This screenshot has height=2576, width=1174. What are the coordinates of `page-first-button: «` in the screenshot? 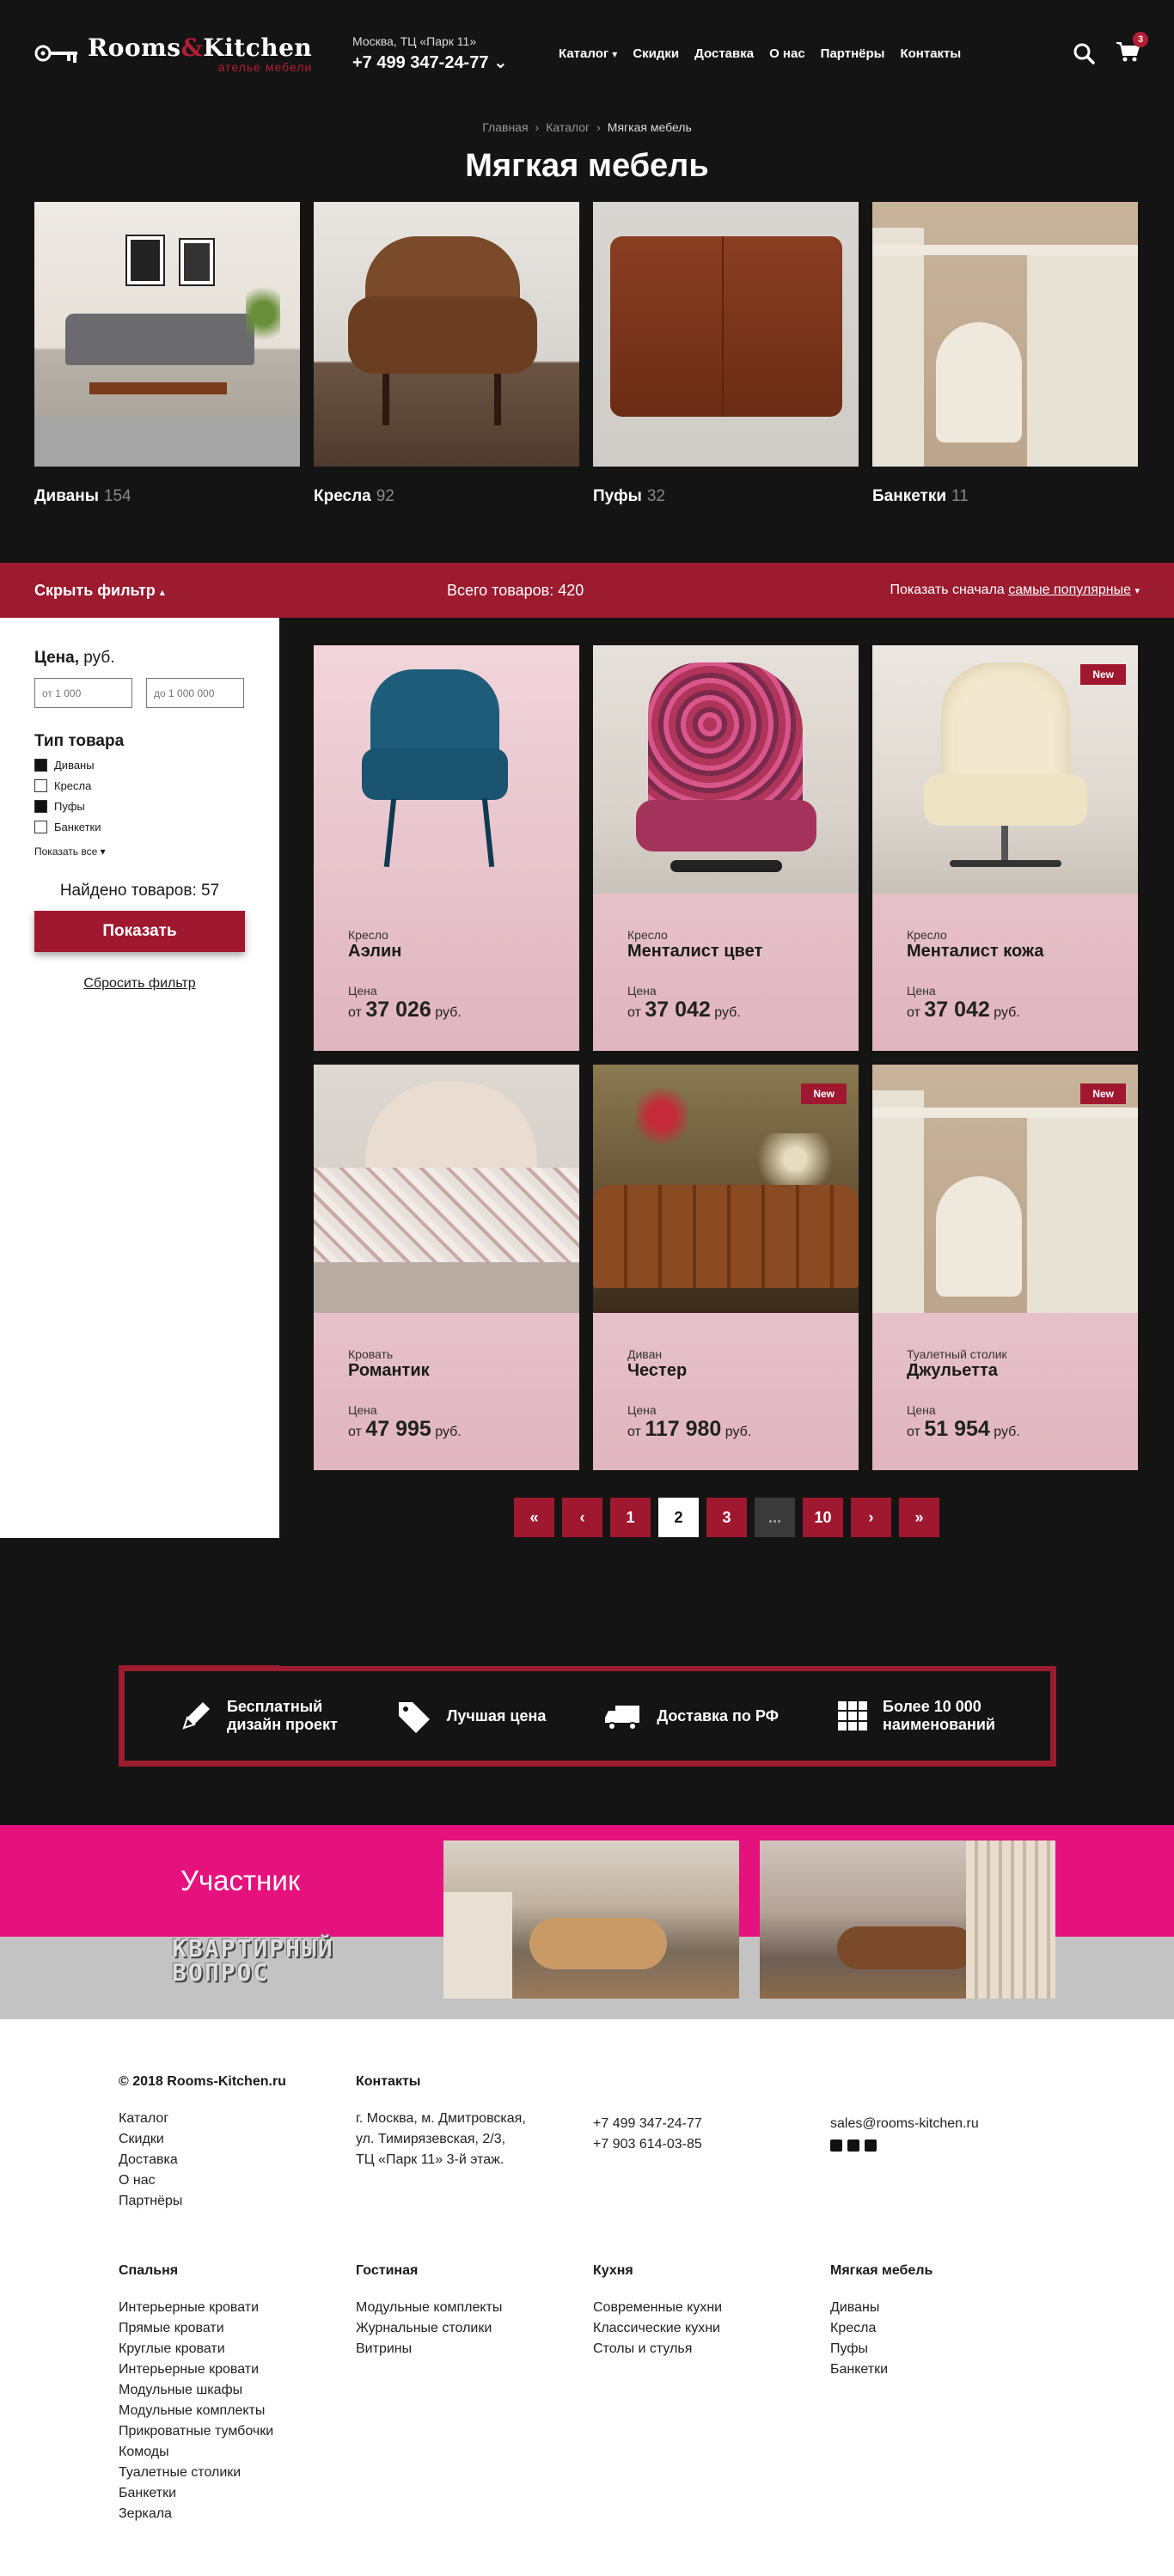 It's located at (534, 1517).